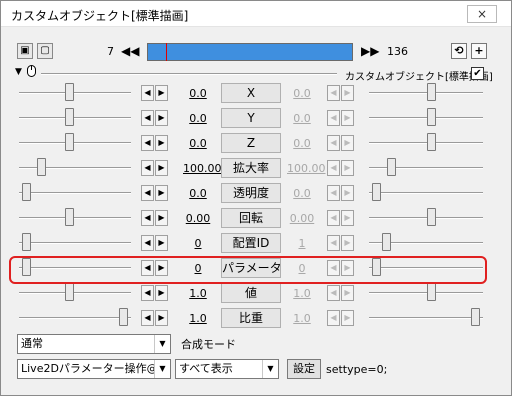 This screenshot has width=512, height=396. Describe the element at coordinates (304, 369) in the screenshot. I see `settings-button: 設定` at that location.